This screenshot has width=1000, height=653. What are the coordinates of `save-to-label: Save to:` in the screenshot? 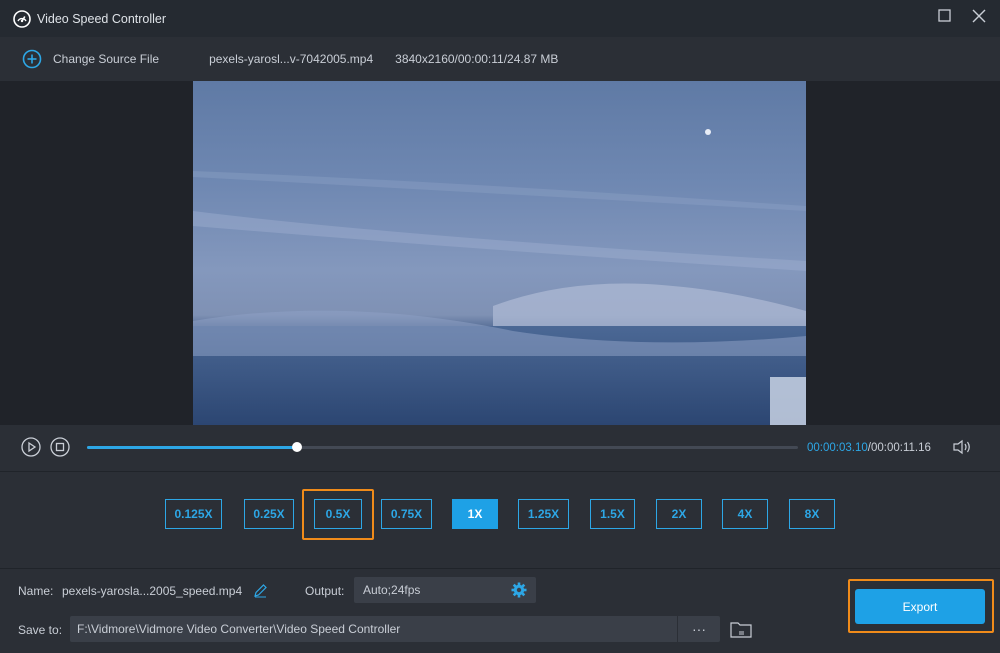 It's located at (40, 630).